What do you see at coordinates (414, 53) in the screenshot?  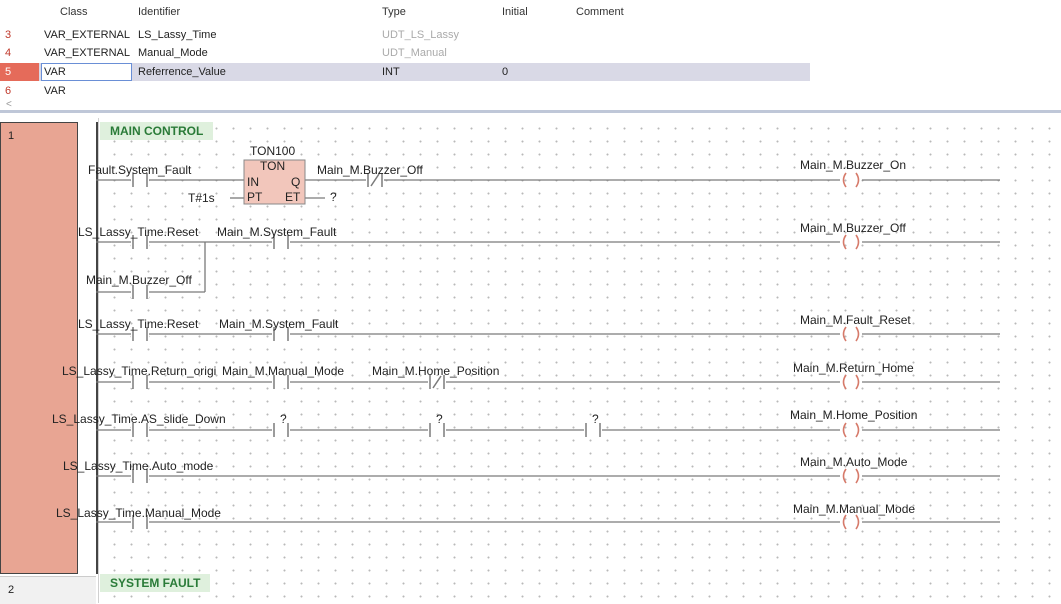 I see `var-type: UDT_Manual` at bounding box center [414, 53].